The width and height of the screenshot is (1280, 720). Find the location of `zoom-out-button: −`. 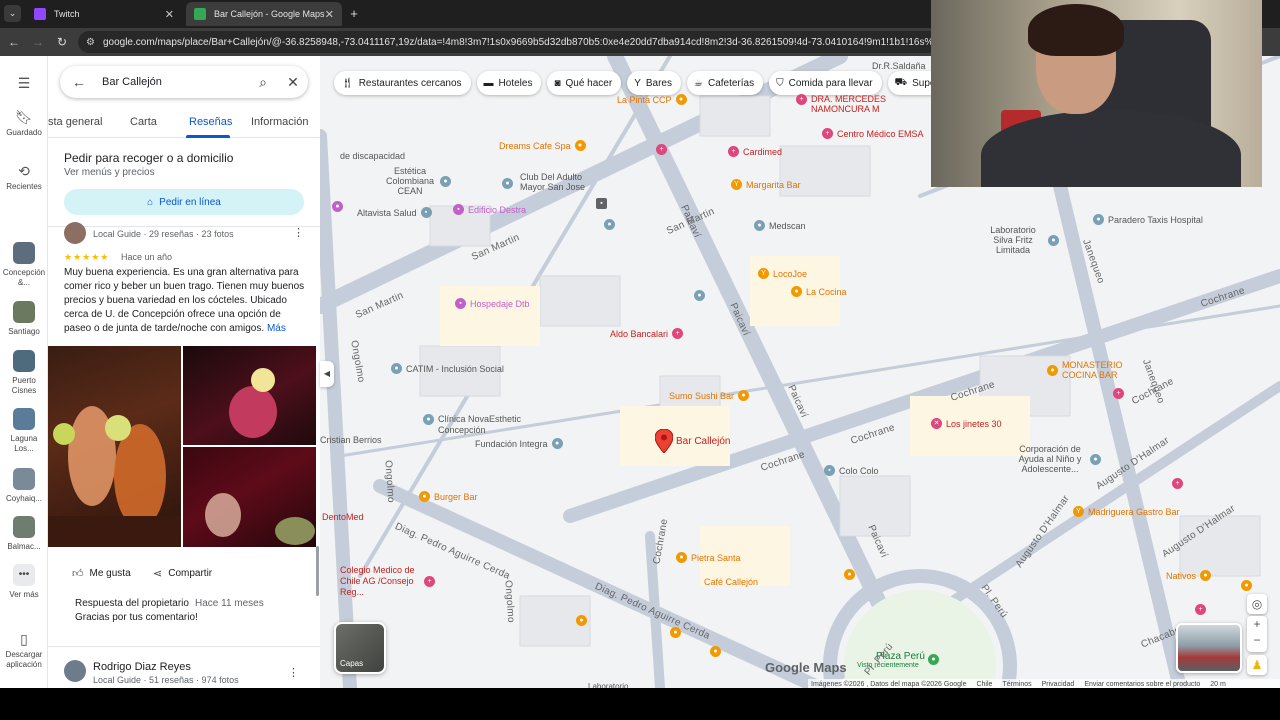

zoom-out-button: − is located at coordinates (1257, 640).